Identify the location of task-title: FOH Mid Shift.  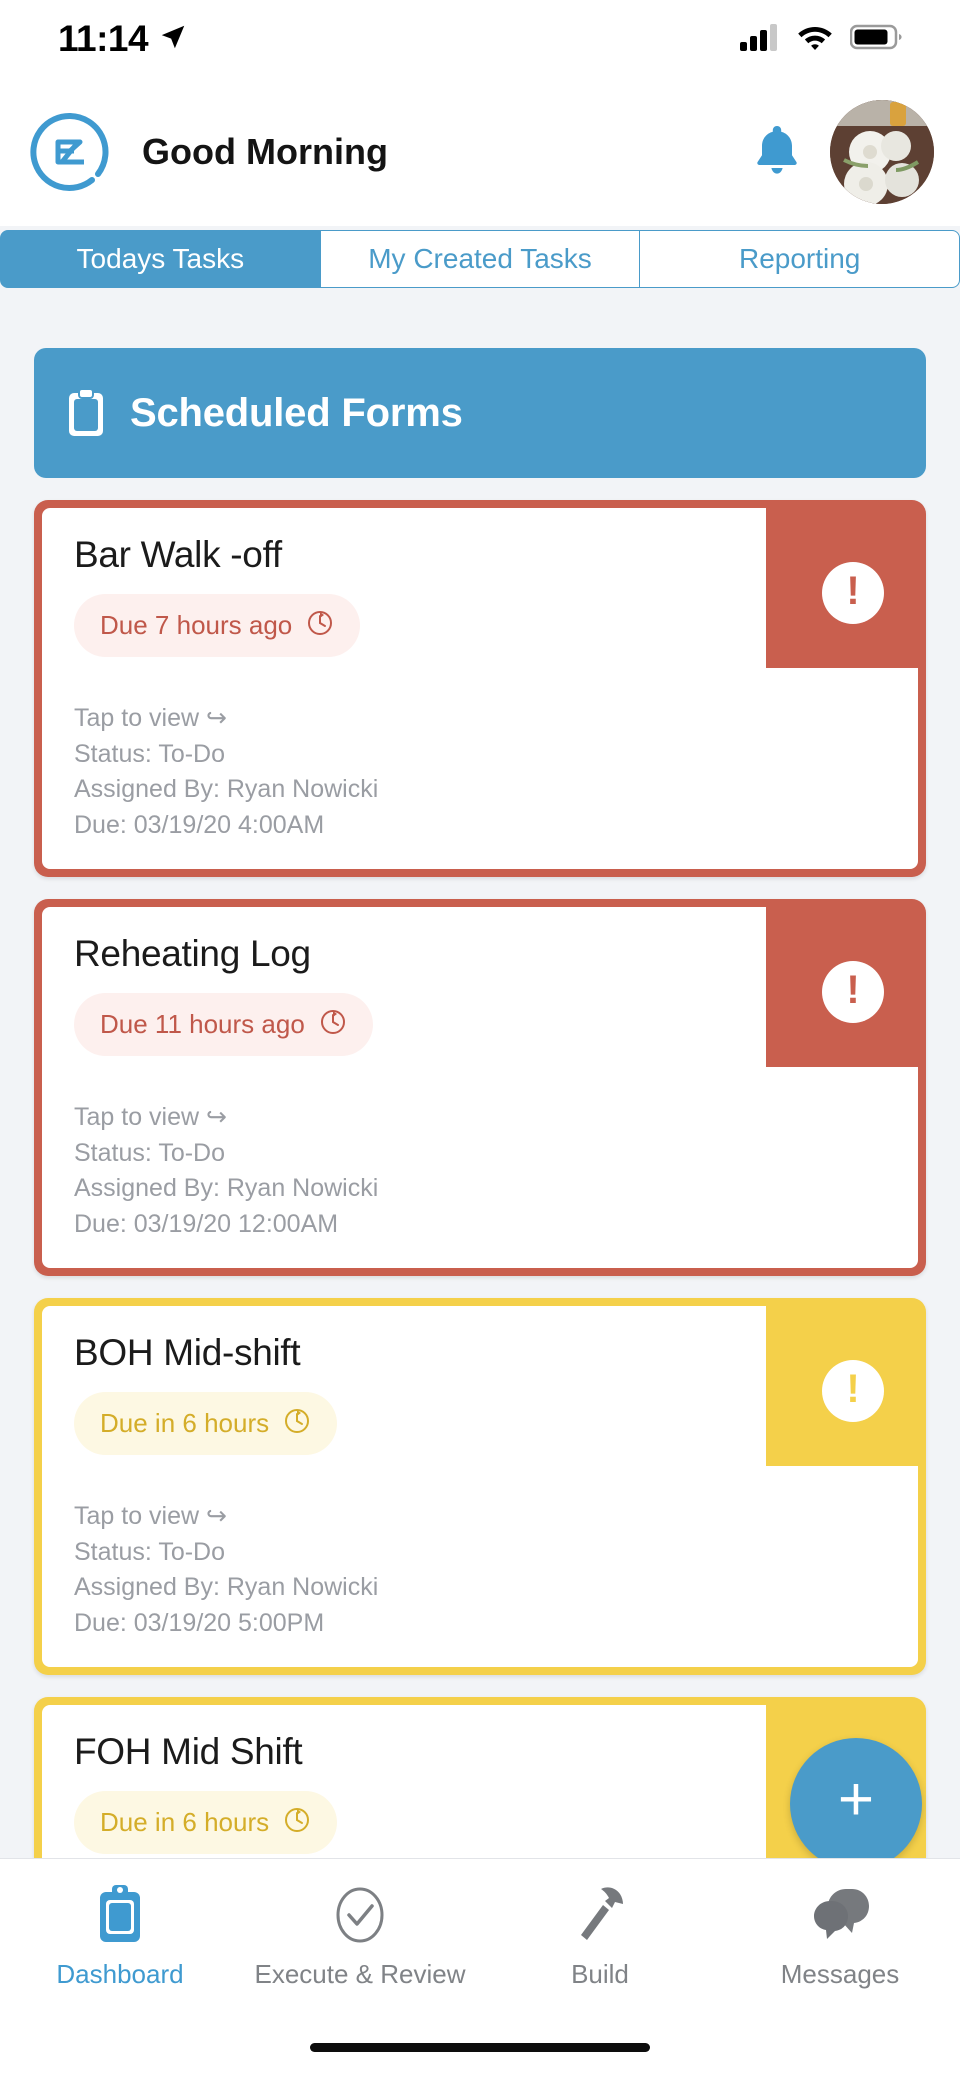
(188, 1751).